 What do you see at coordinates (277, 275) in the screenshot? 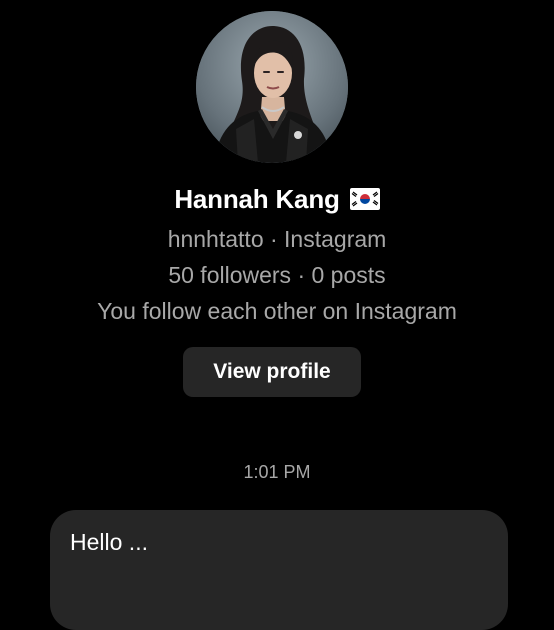
I see `stats-line: 50 followers · 0 posts` at bounding box center [277, 275].